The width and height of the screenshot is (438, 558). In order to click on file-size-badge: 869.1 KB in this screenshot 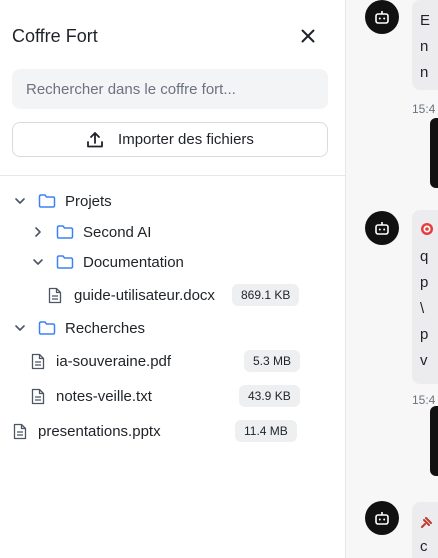, I will do `click(266, 295)`.